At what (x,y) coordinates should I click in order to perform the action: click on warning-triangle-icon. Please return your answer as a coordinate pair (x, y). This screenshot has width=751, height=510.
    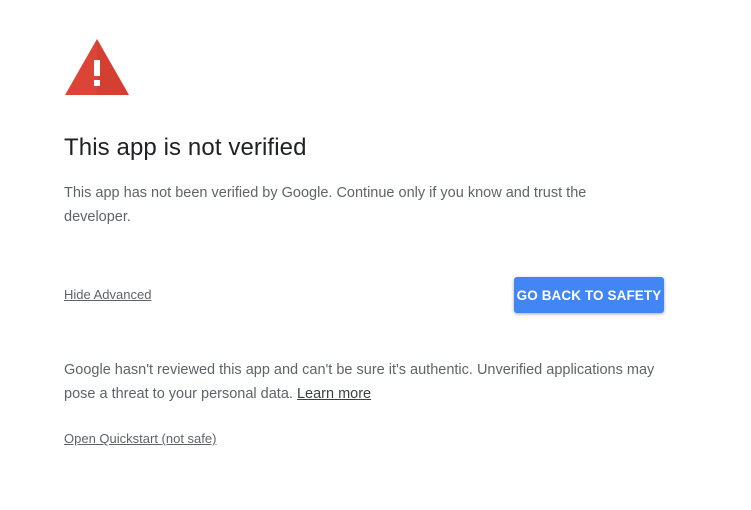
    Looking at the image, I should click on (97, 67).